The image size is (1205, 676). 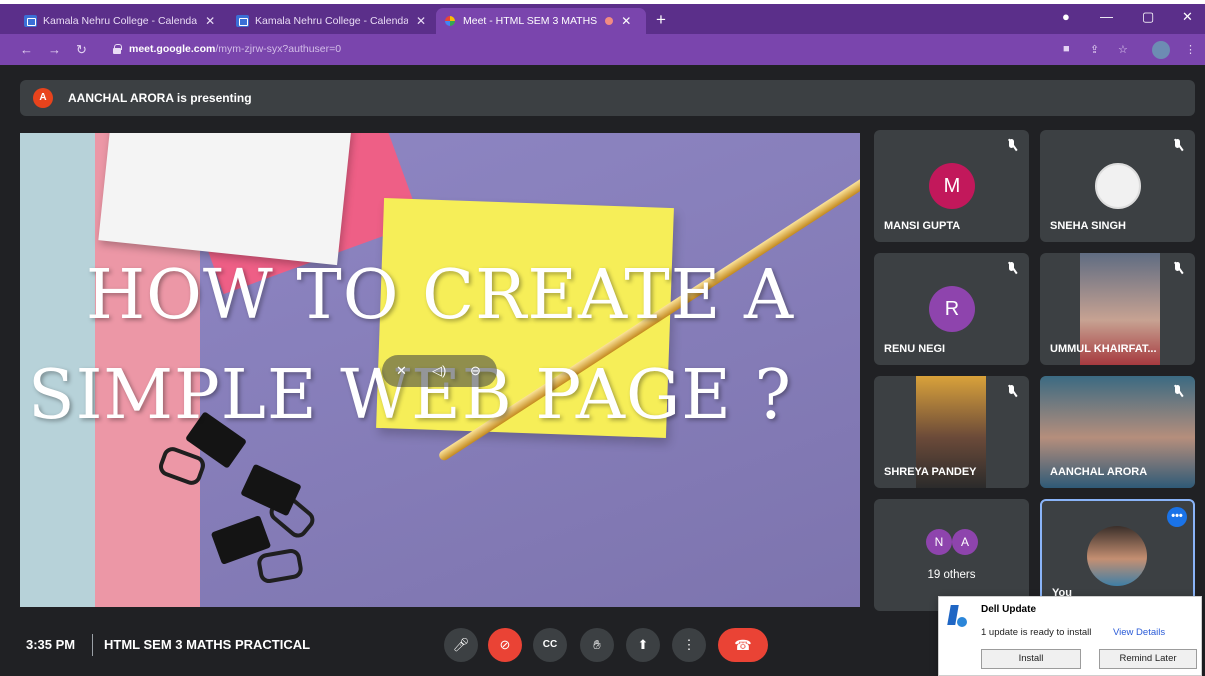 I want to click on others-tile: N A 19 others, so click(x=951, y=555).